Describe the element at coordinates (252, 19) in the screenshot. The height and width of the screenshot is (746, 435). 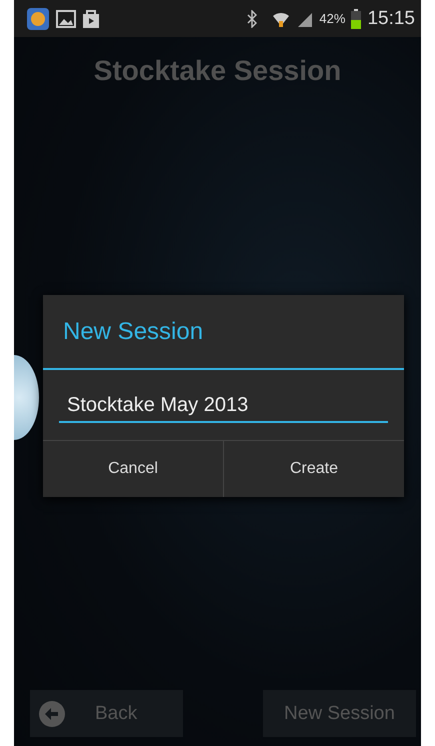
I see `bluetooth-icon` at that location.